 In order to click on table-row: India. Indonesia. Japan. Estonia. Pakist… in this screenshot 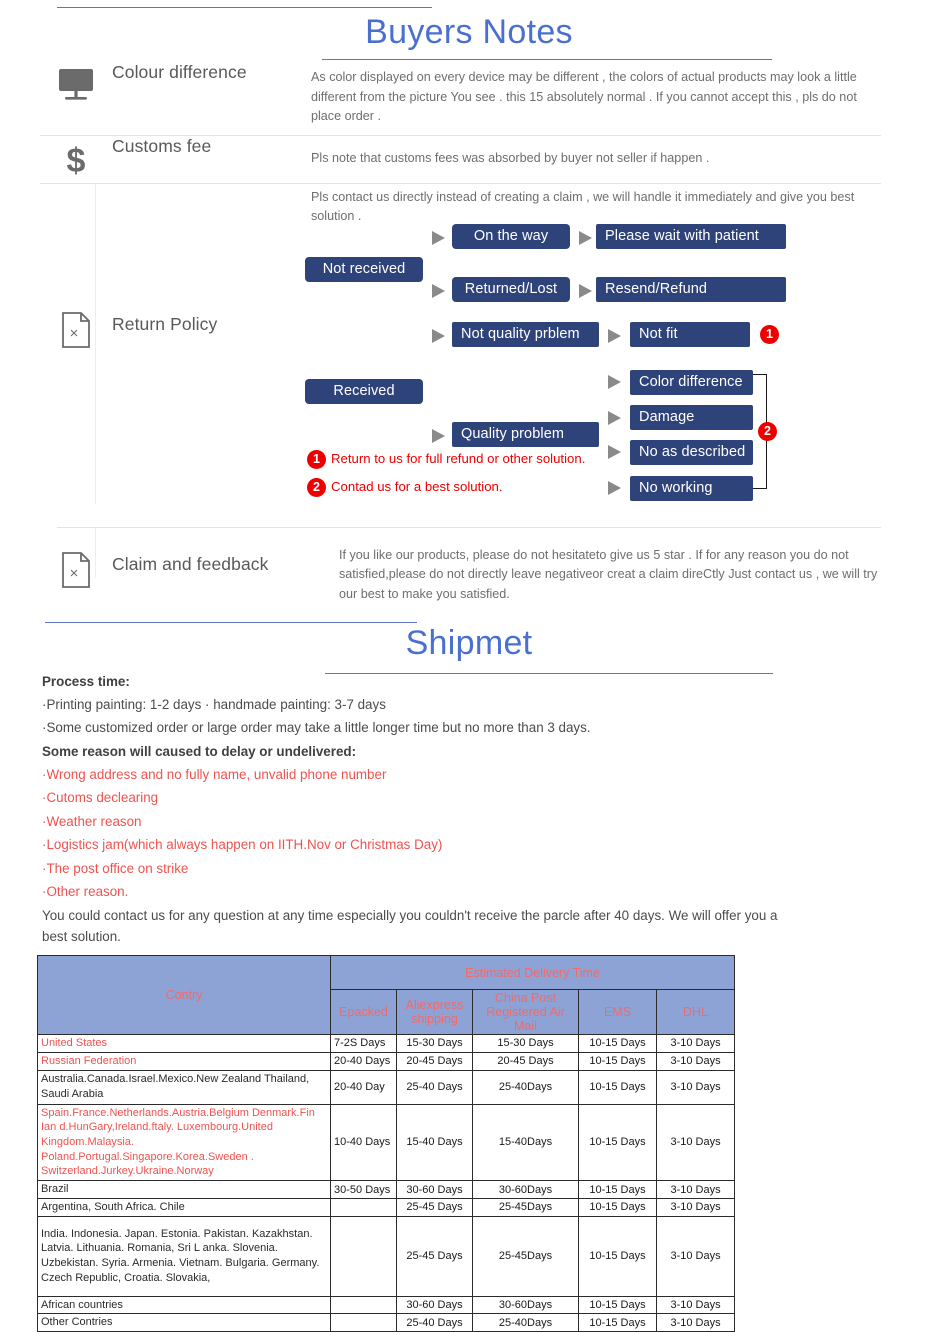, I will do `click(386, 1256)`.